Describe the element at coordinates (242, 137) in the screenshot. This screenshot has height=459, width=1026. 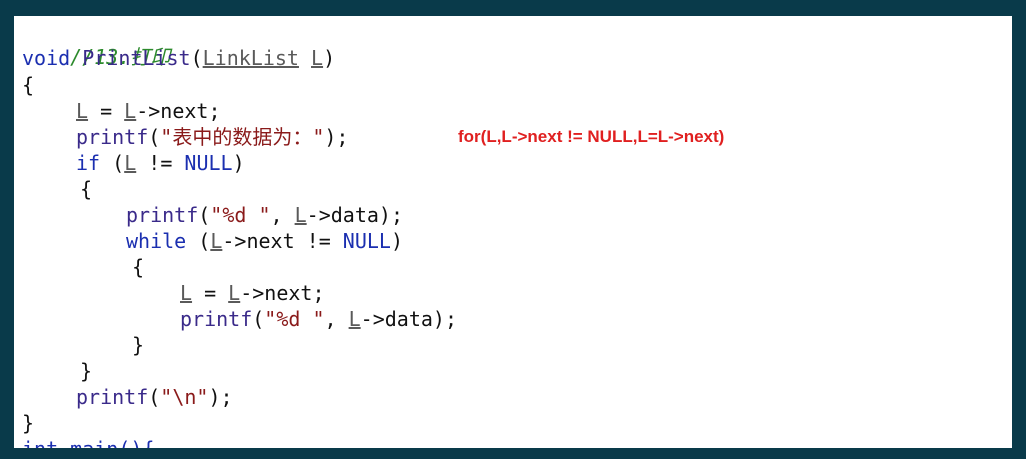
I see `string-literal: "表中的数据为："` at that location.